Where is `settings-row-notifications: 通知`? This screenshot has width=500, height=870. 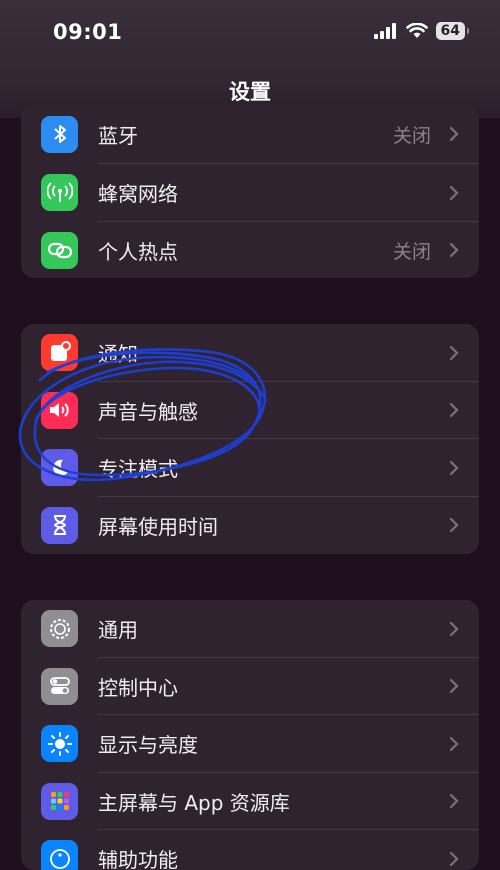
settings-row-notifications: 通知 is located at coordinates (250, 353).